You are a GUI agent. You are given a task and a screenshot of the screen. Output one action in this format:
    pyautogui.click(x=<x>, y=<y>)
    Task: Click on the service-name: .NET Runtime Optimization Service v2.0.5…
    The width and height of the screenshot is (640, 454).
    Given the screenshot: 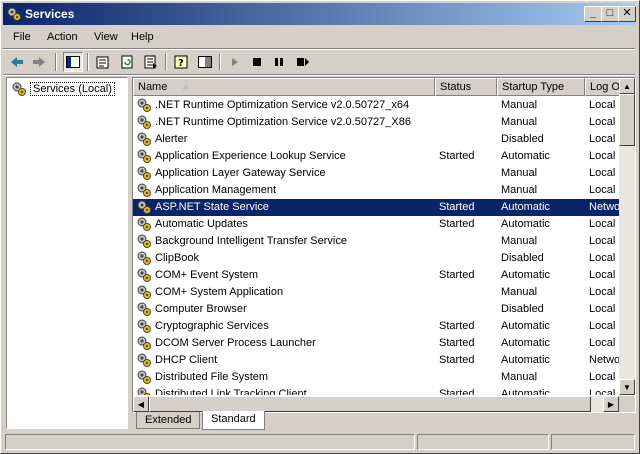 What is the action you would take?
    pyautogui.click(x=283, y=122)
    